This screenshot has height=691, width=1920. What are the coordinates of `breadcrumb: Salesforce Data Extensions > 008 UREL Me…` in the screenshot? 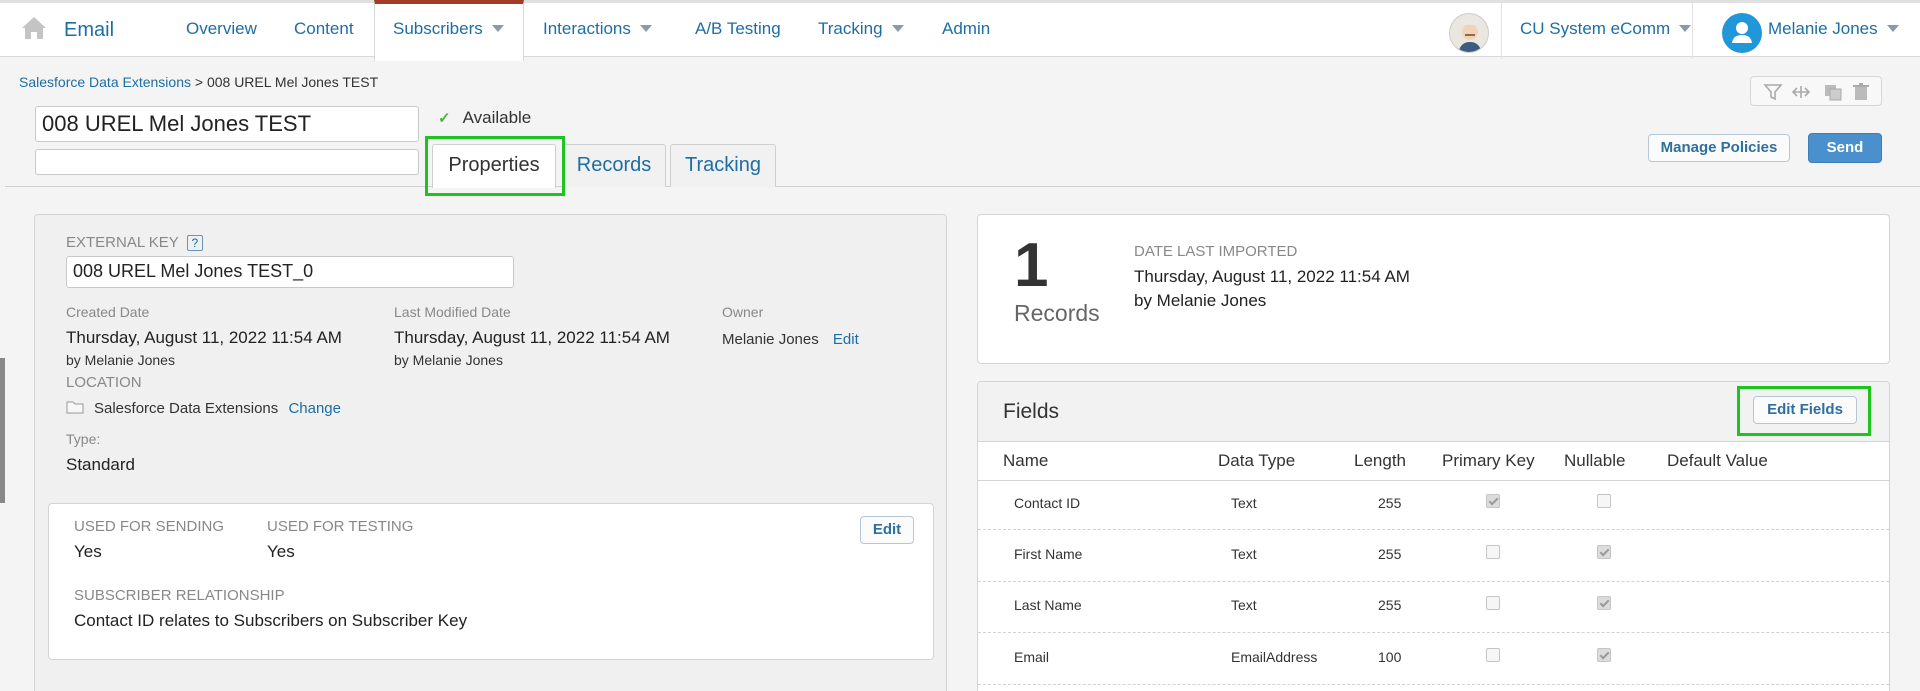 It's located at (198, 82).